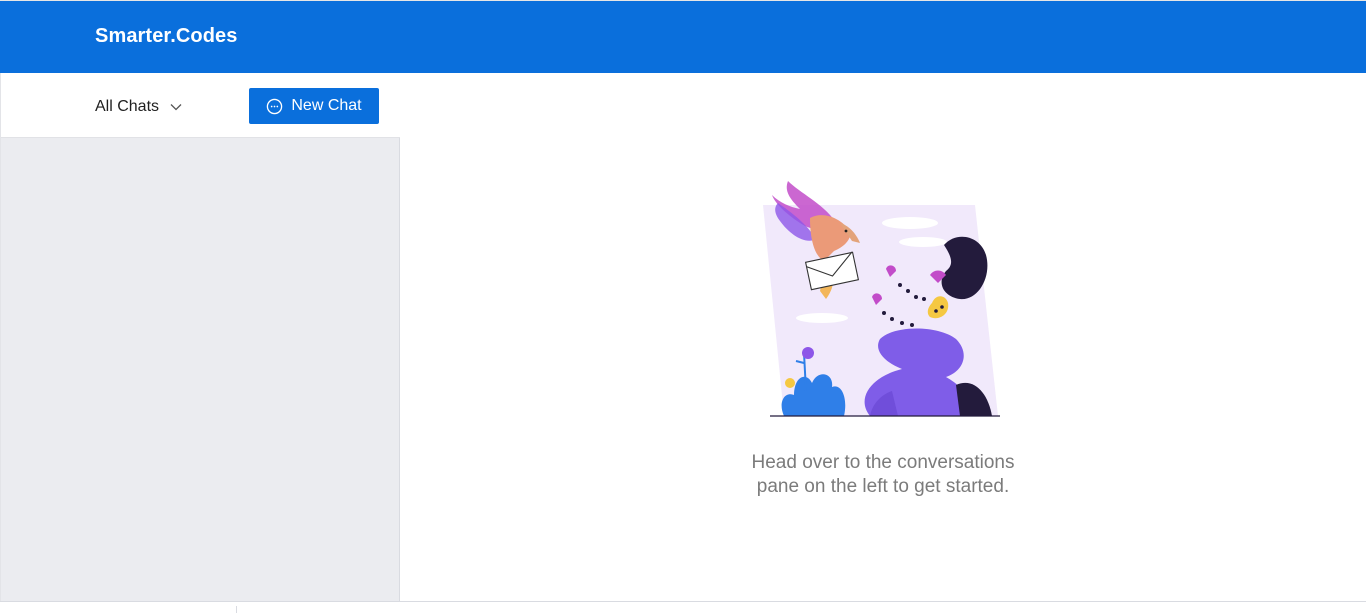 The width and height of the screenshot is (1366, 613). What do you see at coordinates (200, 105) in the screenshot?
I see `conversations-header: All Chats New Chat` at bounding box center [200, 105].